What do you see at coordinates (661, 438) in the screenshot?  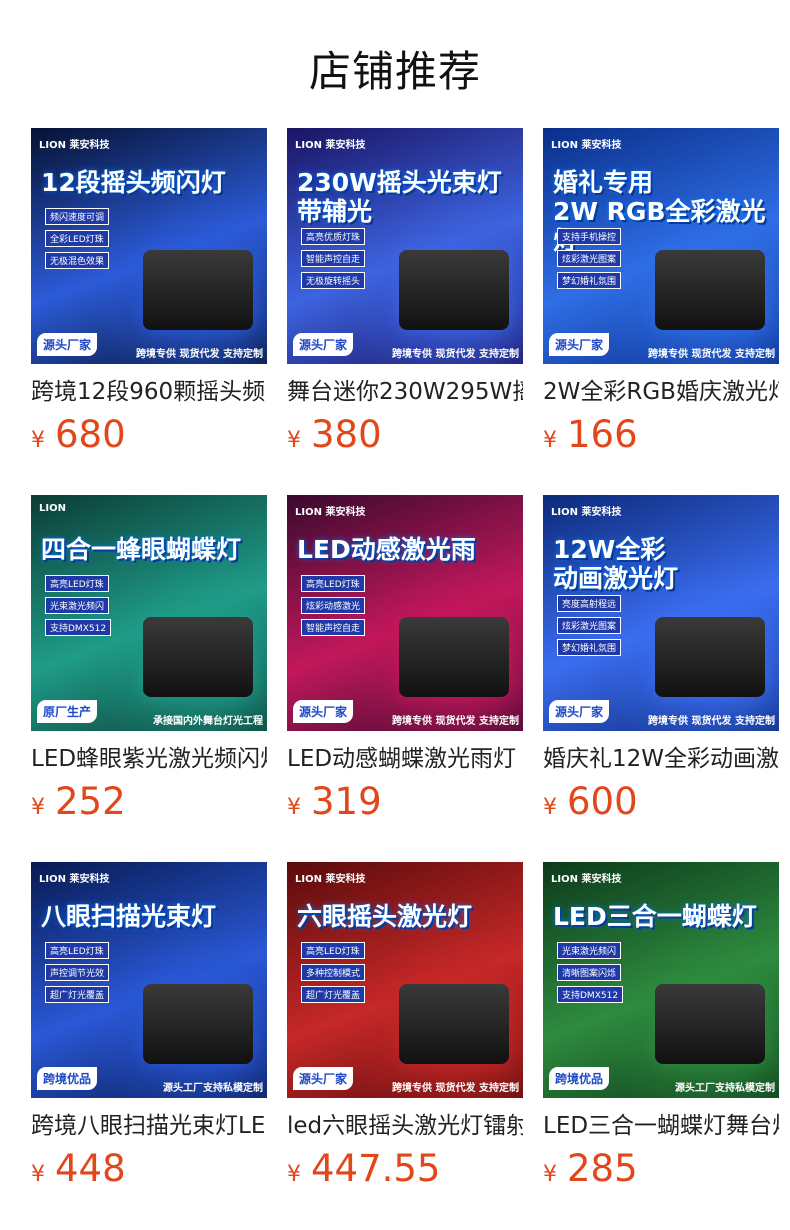 I see `product-price: ¥166` at bounding box center [661, 438].